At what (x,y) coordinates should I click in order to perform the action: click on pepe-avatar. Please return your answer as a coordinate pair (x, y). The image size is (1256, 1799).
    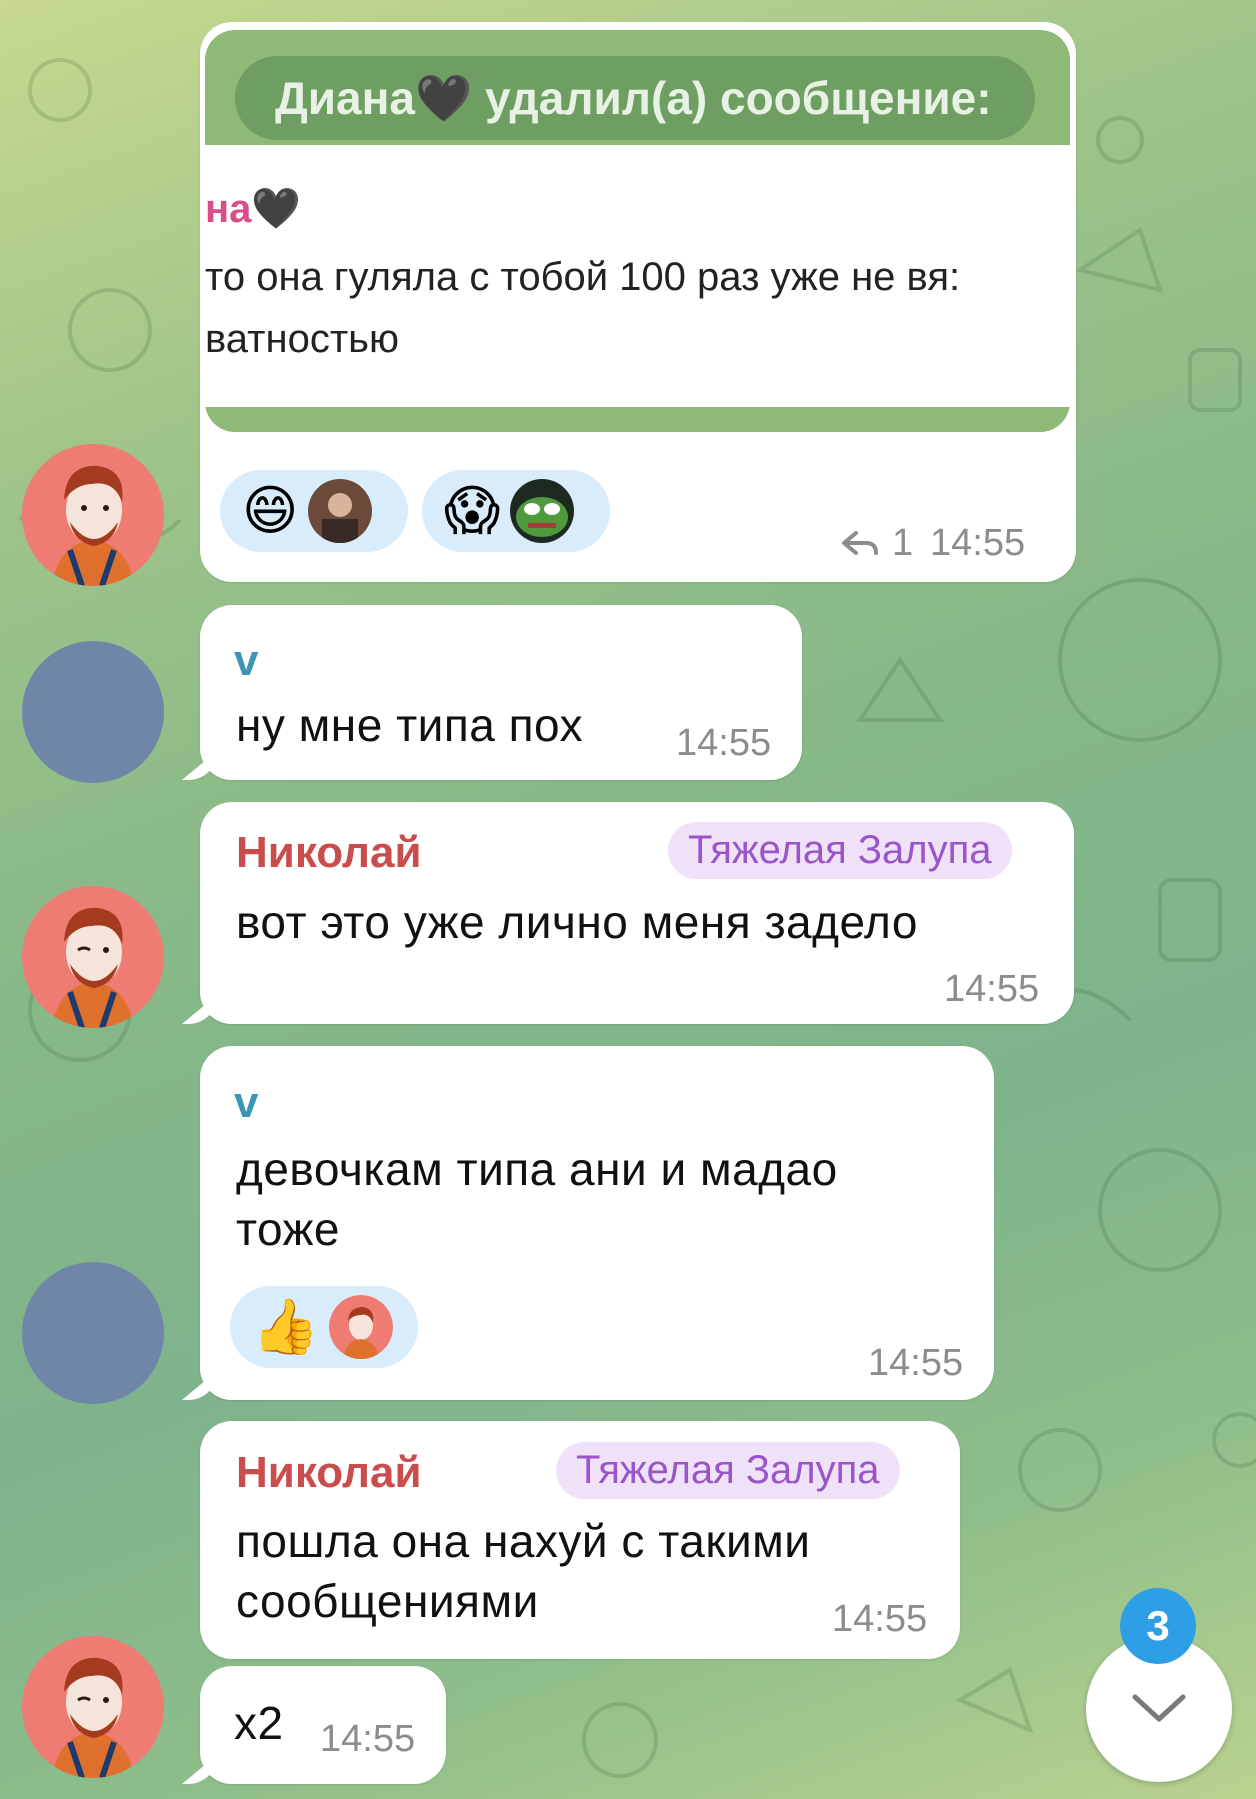
    Looking at the image, I should click on (542, 511).